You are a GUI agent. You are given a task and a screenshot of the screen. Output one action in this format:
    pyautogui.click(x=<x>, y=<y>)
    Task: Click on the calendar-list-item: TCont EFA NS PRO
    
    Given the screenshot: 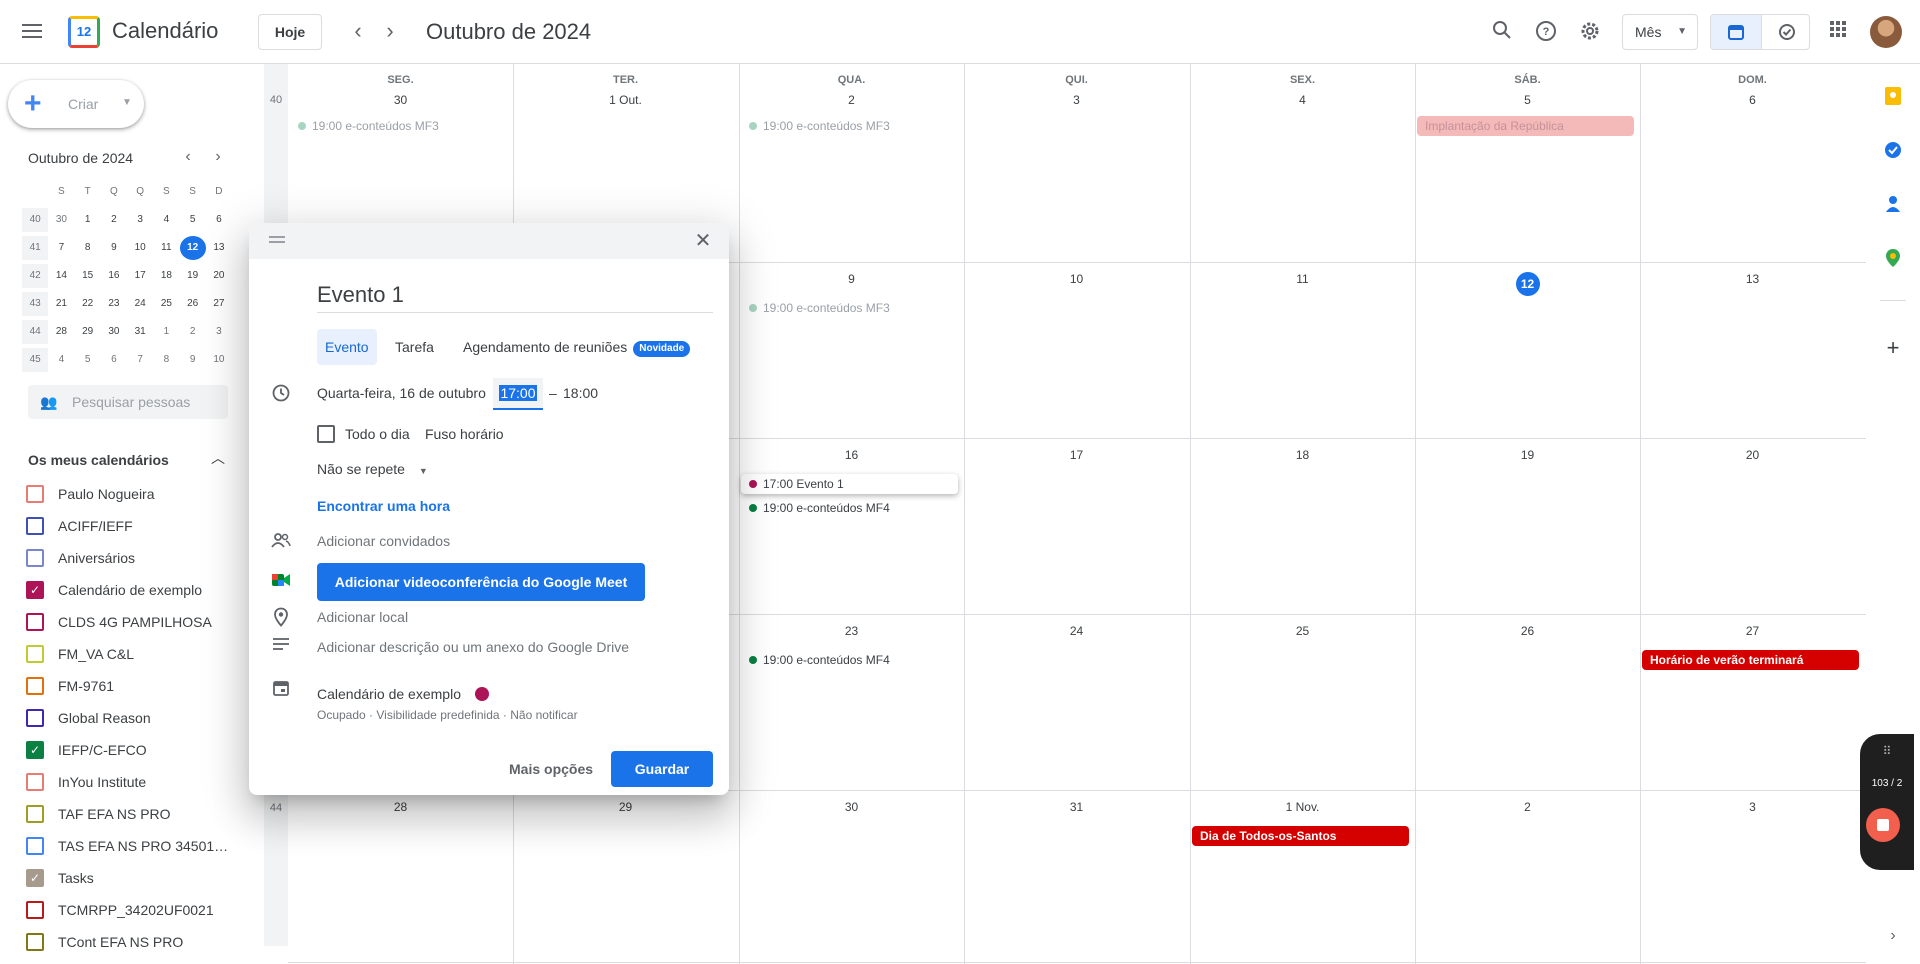 What is the action you would take?
    pyautogui.click(x=134, y=942)
    